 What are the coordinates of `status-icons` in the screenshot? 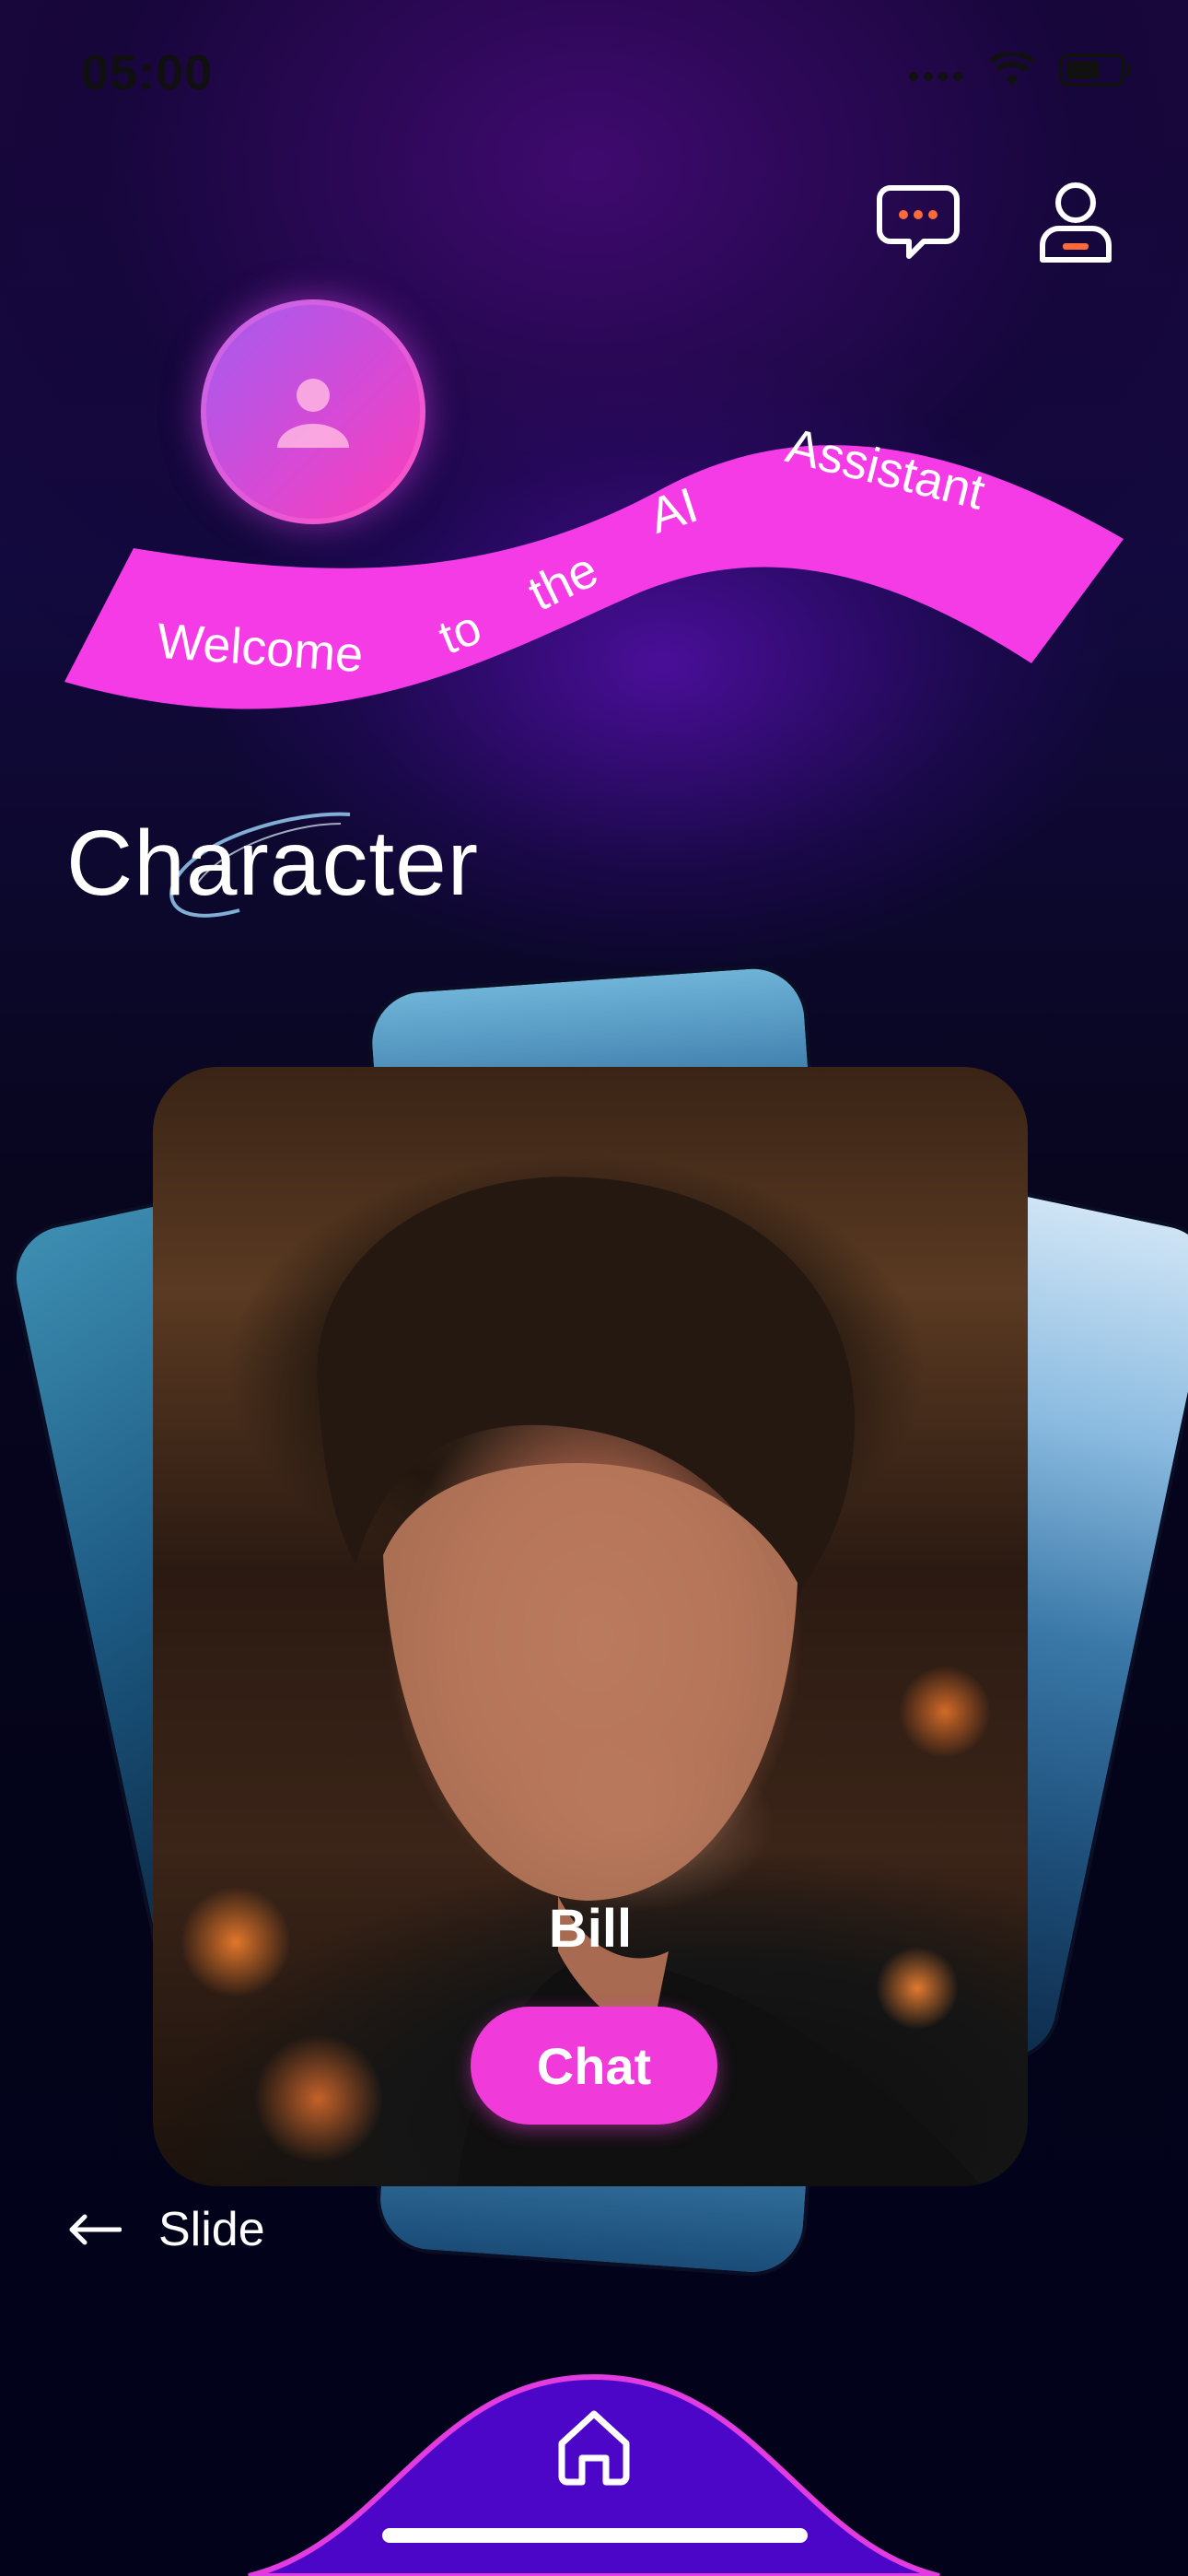 It's located at (1019, 70).